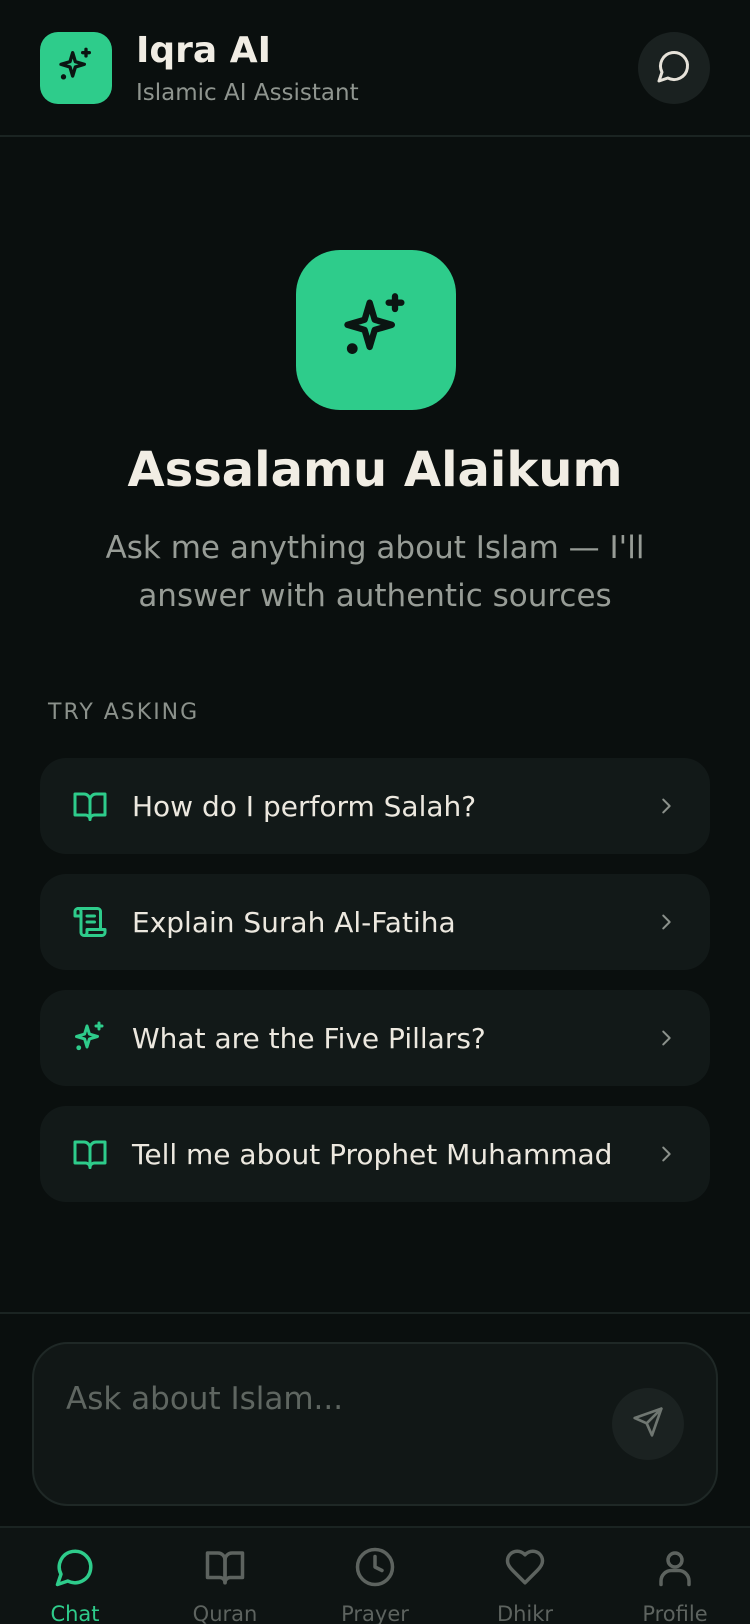 The height and width of the screenshot is (1624, 750). What do you see at coordinates (675, 1567) in the screenshot?
I see `user-icon` at bounding box center [675, 1567].